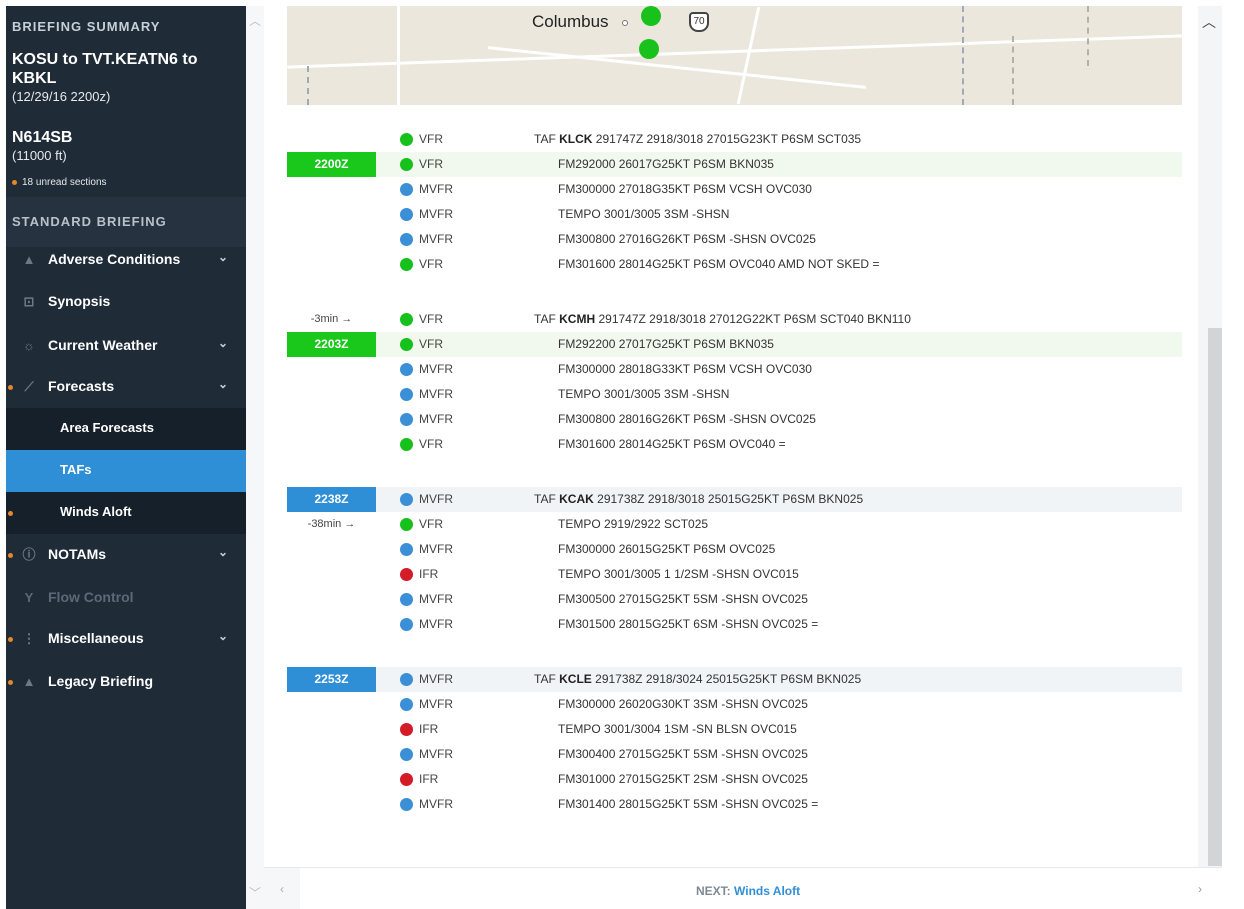 The width and height of the screenshot is (1244, 909). What do you see at coordinates (734, 55) in the screenshot?
I see `route-map: Columbus 70` at bounding box center [734, 55].